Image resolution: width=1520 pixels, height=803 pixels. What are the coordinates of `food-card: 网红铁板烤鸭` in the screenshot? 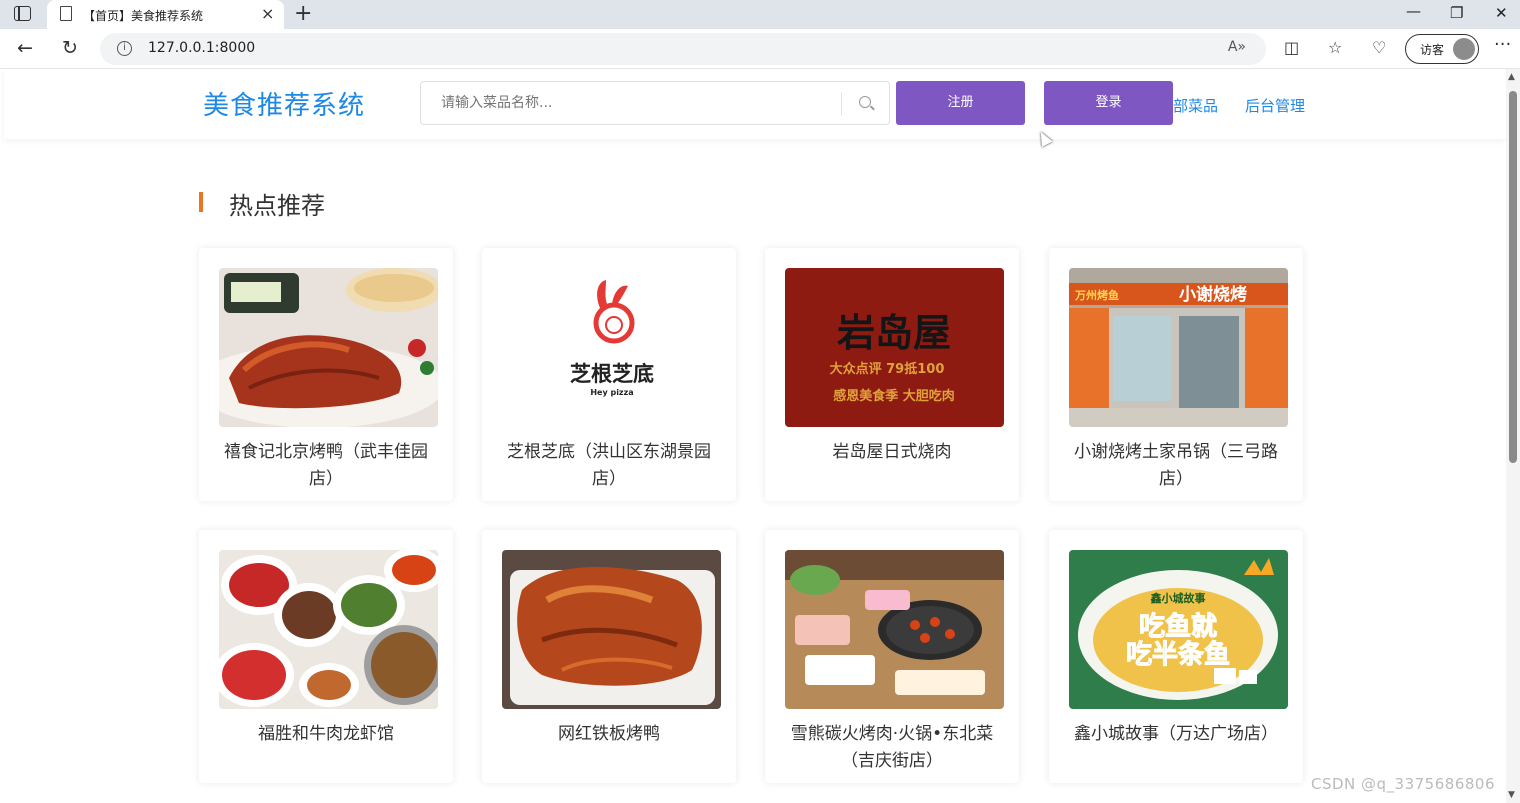 It's located at (609, 656).